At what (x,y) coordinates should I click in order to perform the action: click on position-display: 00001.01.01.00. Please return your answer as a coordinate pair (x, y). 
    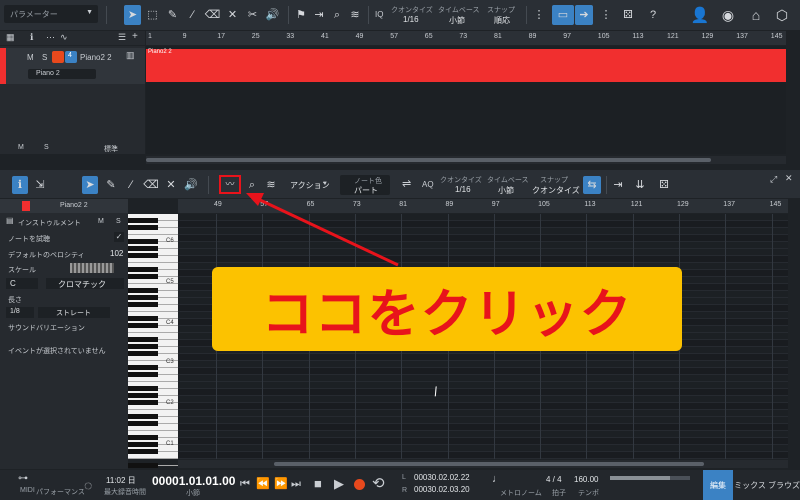
    Looking at the image, I should click on (193, 481).